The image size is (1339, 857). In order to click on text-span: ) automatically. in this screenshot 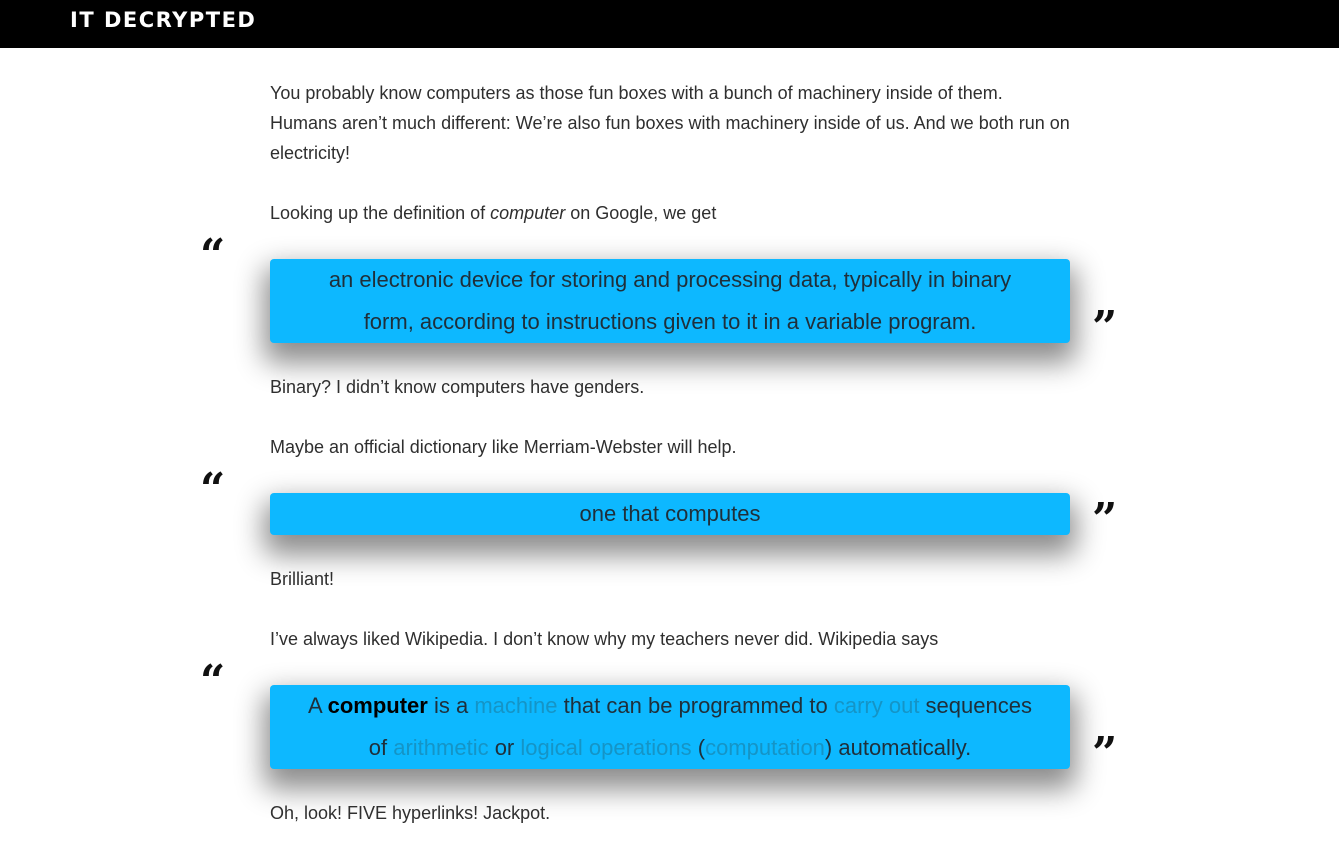, I will do `click(898, 747)`.